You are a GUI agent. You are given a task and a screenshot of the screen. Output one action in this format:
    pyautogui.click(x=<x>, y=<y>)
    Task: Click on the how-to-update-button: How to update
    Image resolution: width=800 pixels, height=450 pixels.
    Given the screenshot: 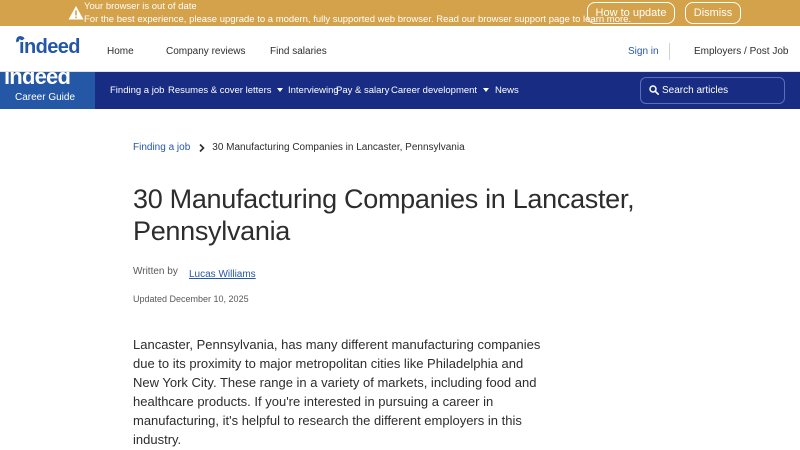 What is the action you would take?
    pyautogui.click(x=631, y=13)
    